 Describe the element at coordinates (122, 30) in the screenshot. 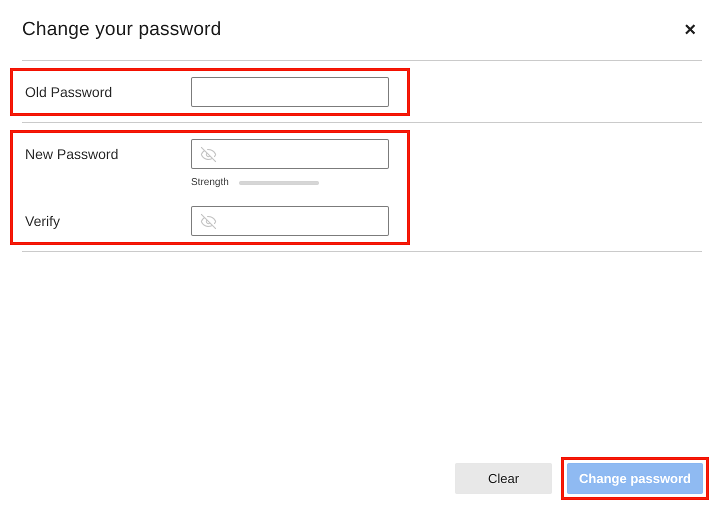

I see `dialog-title: Change your password` at that location.